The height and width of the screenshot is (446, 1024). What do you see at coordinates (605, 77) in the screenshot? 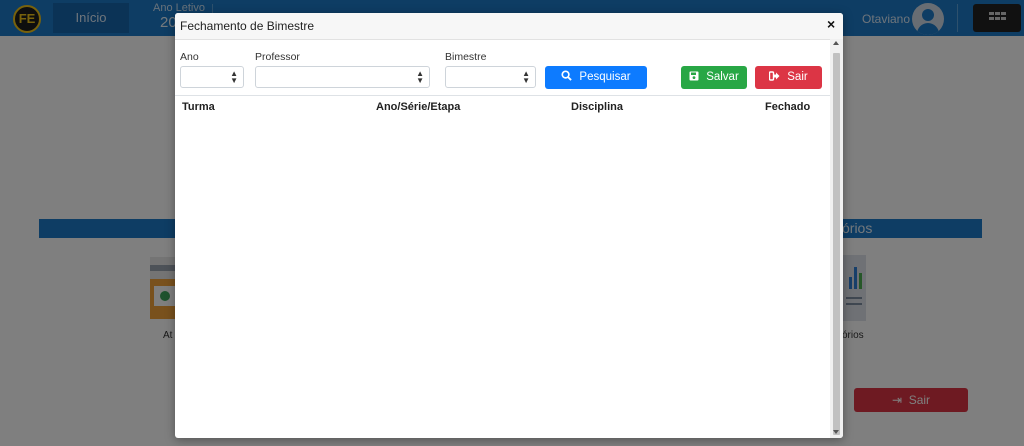
I see `pesquisar-label: Pesquisar` at bounding box center [605, 77].